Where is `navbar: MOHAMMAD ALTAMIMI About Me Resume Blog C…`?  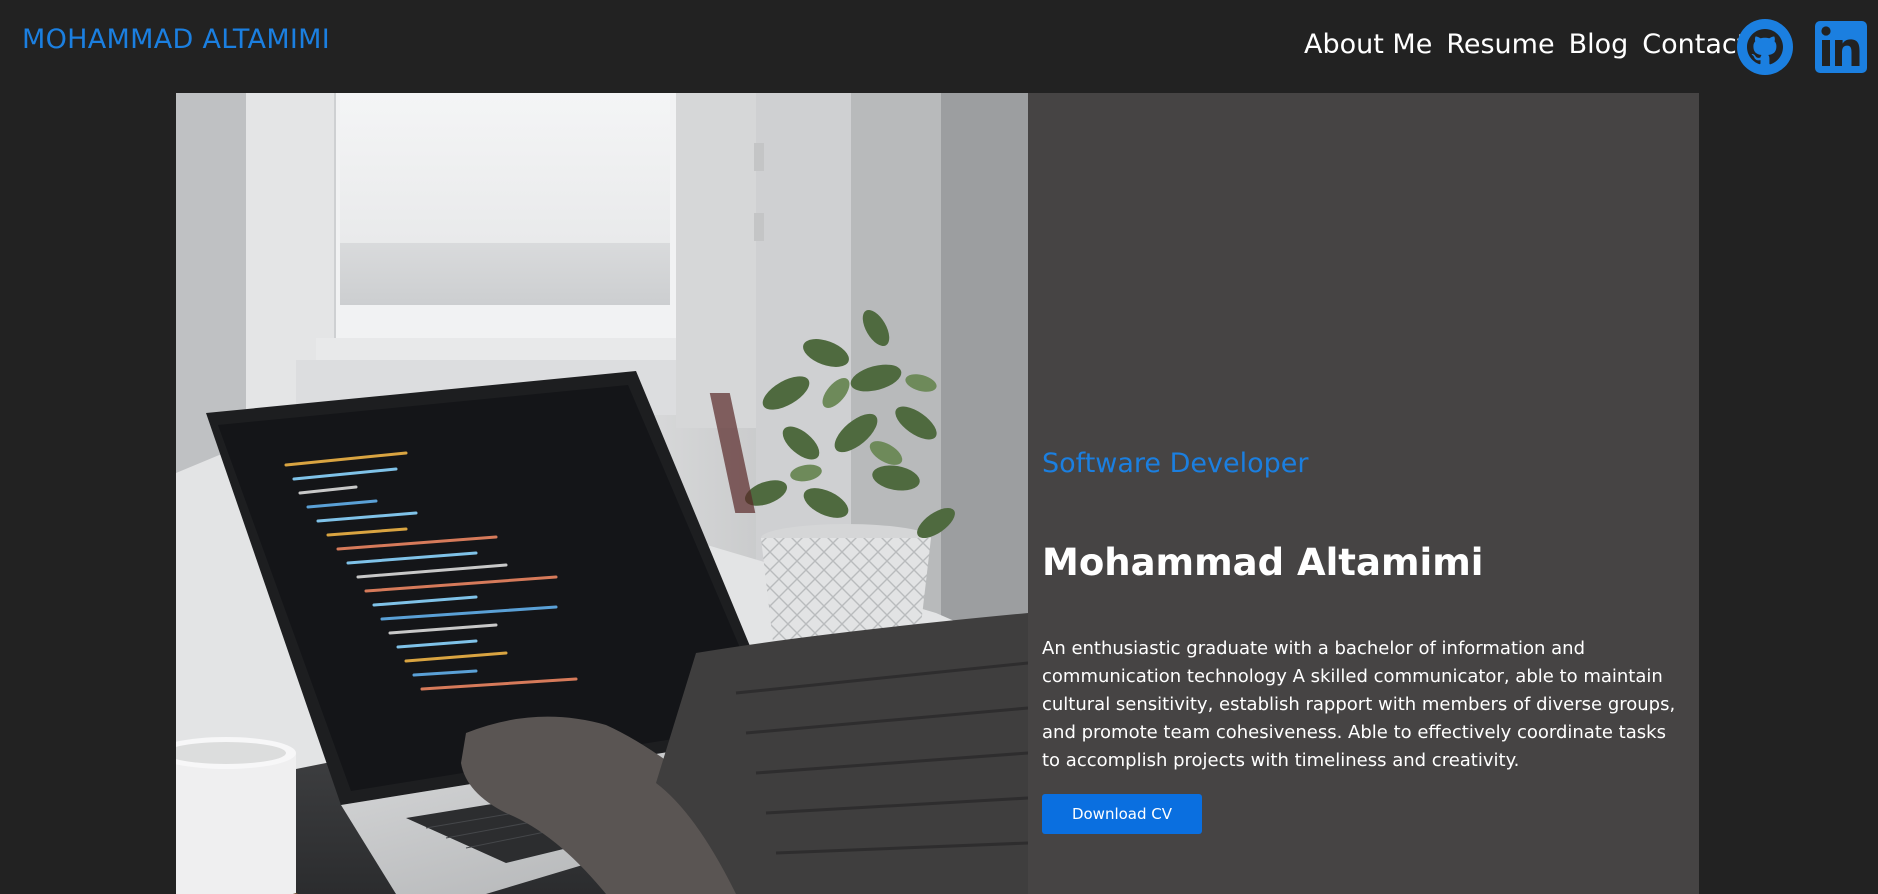
navbar: MOHAMMAD ALTAMIMI About Me Resume Blog C… is located at coordinates (939, 44).